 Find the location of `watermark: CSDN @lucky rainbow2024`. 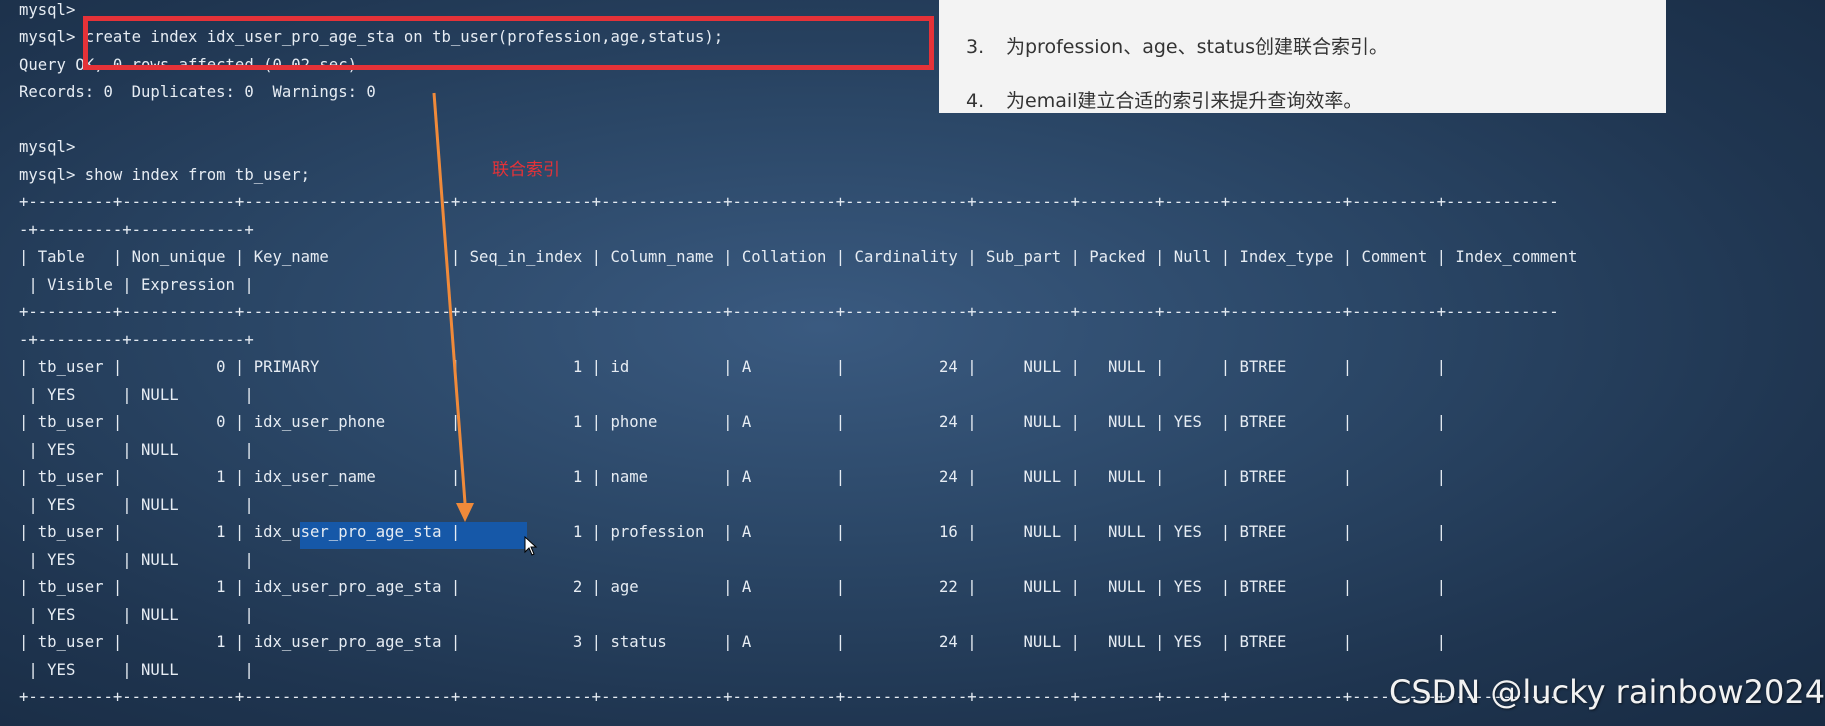

watermark: CSDN @lucky rainbow2024 is located at coordinates (1607, 692).